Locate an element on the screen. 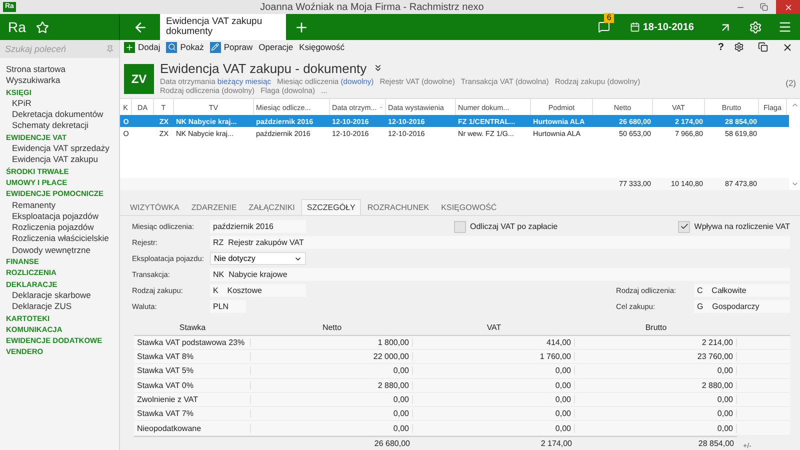 This screenshot has width=800, height=450. sidebar-item: Strona startowa is located at coordinates (59, 70).